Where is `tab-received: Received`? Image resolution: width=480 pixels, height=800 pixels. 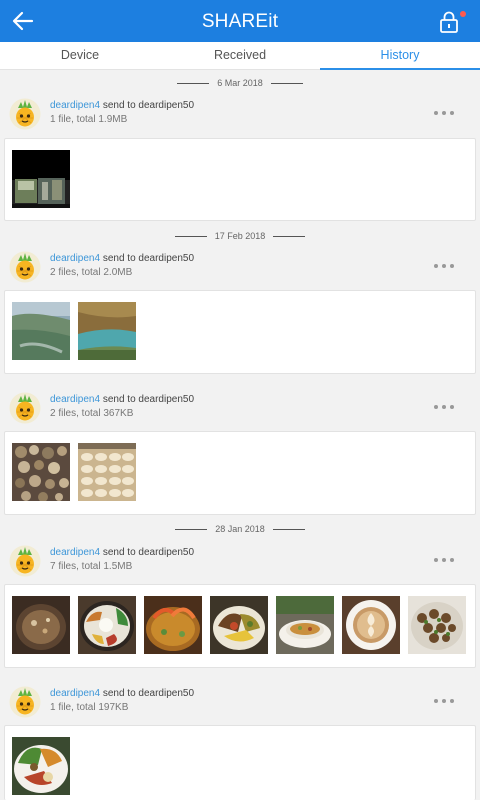
tab-received: Received is located at coordinates (240, 55).